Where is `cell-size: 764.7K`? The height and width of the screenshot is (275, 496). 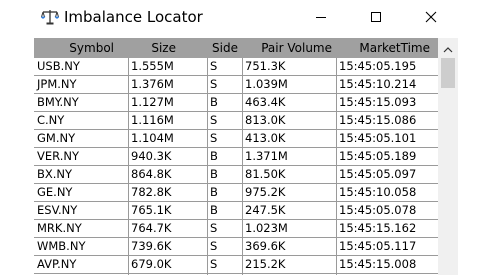 cell-size: 764.7K is located at coordinates (151, 228).